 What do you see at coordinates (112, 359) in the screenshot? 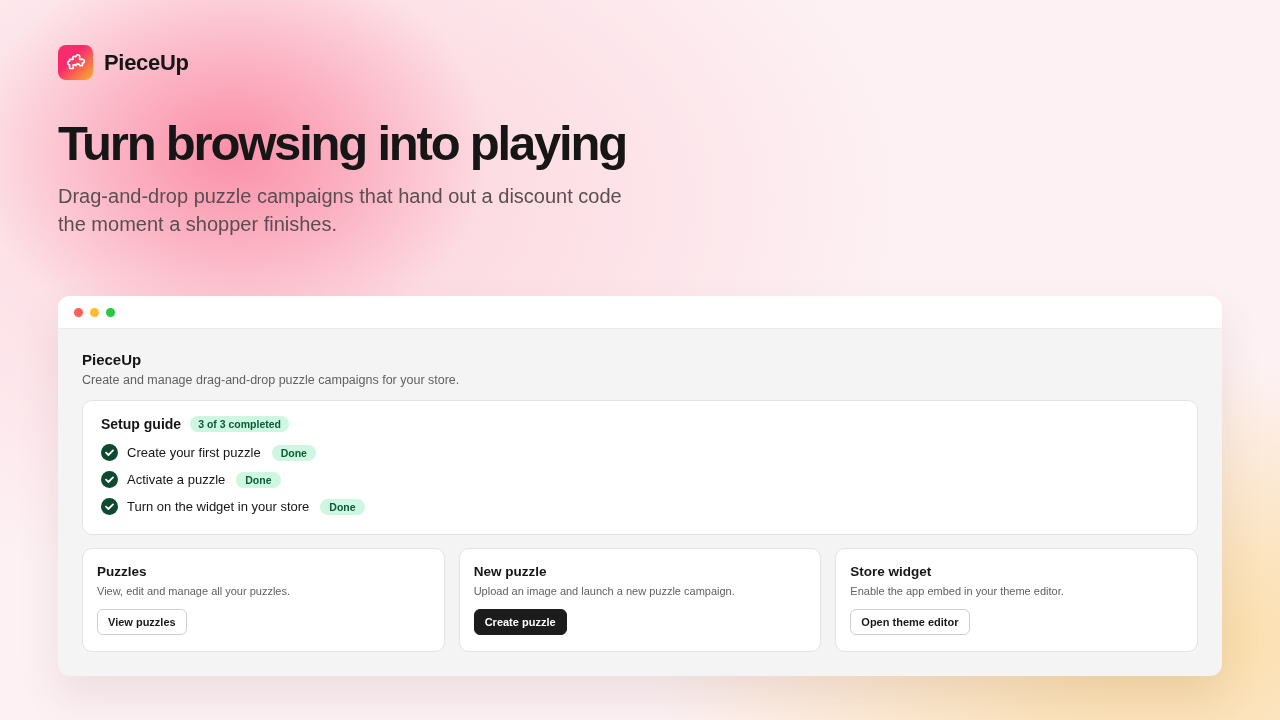
I see `page-title: PieceUp` at bounding box center [112, 359].